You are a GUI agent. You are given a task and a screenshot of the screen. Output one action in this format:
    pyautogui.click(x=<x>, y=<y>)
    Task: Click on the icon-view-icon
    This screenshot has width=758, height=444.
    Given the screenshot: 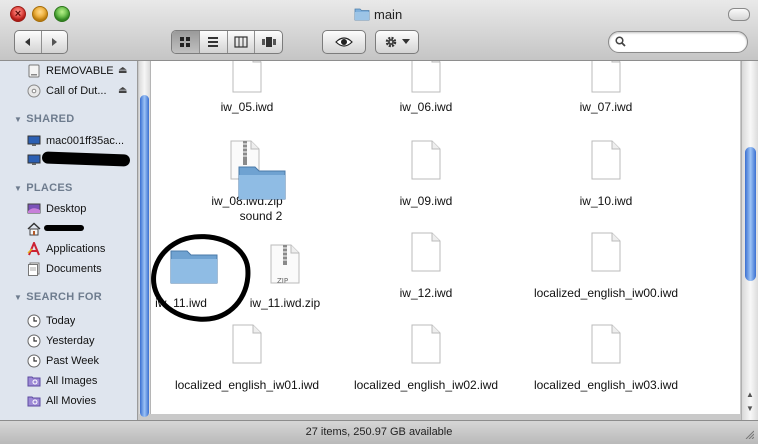 What is the action you would take?
    pyautogui.click(x=185, y=42)
    